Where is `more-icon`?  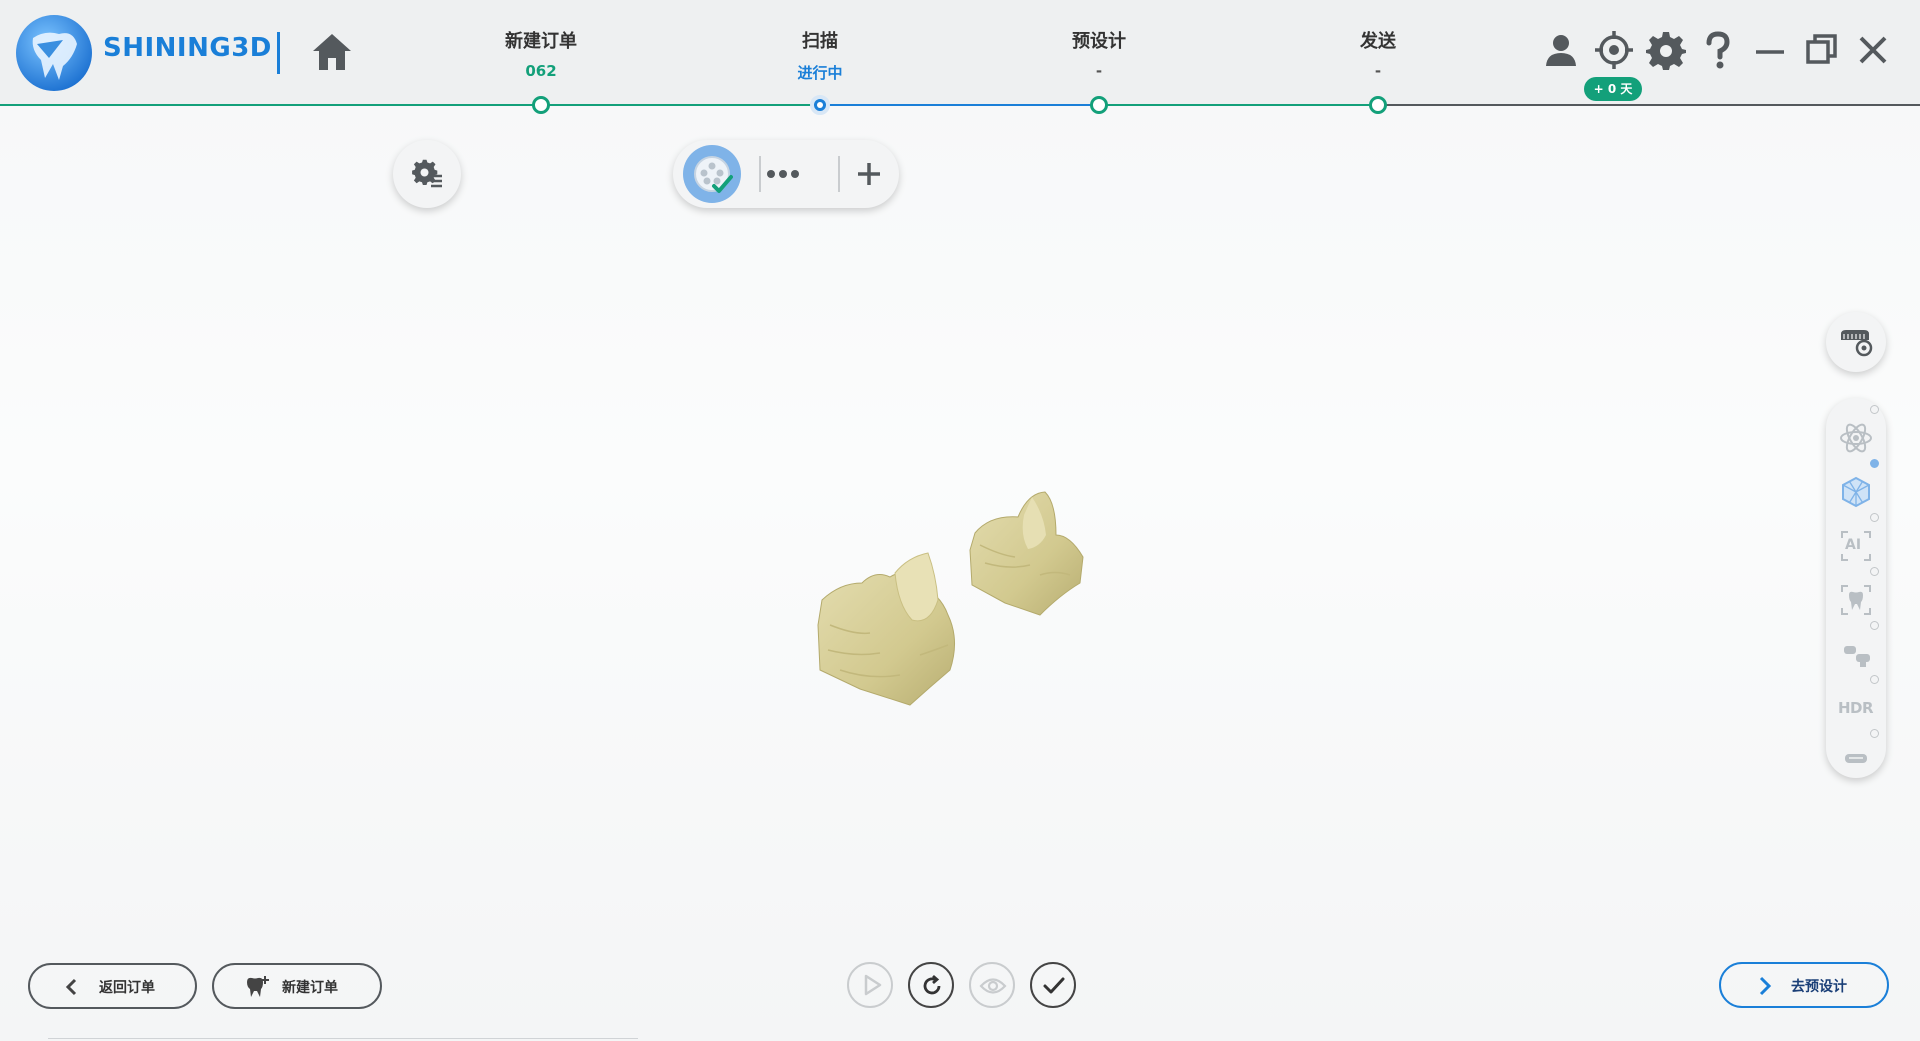
more-icon is located at coordinates (783, 174).